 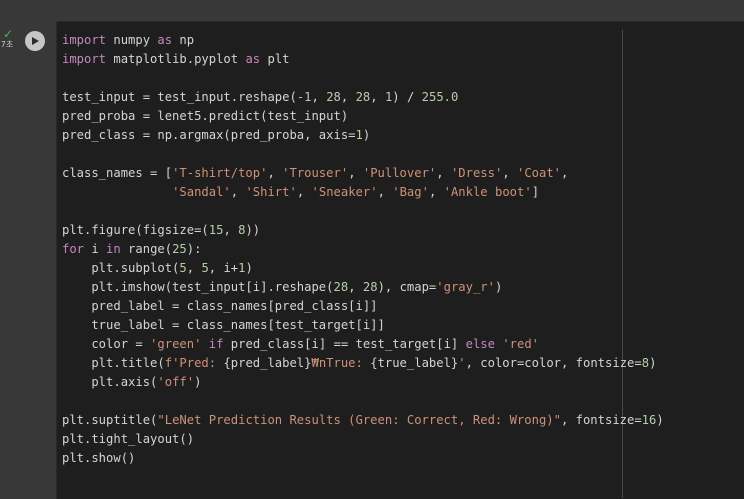 I want to click on notebook-toolbar, so click(x=372, y=10).